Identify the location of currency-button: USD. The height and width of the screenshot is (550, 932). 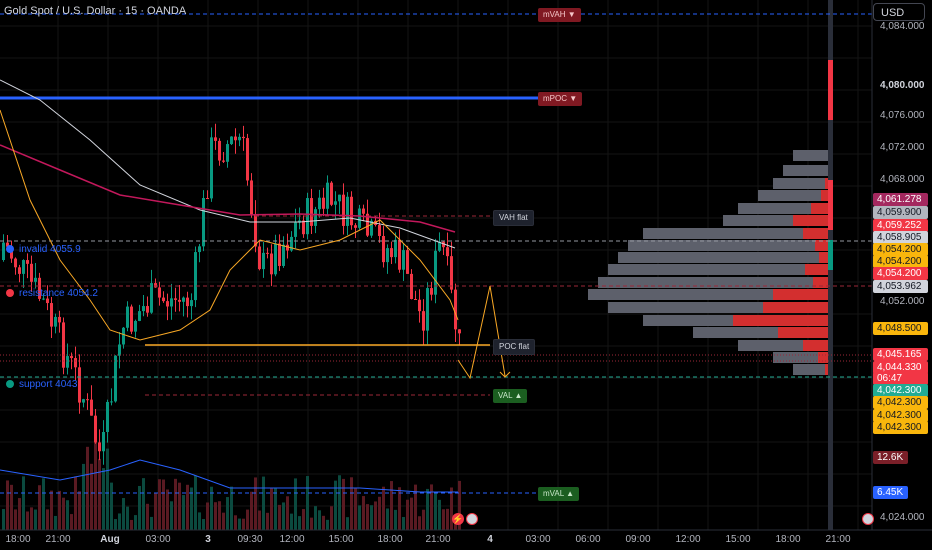
(899, 12).